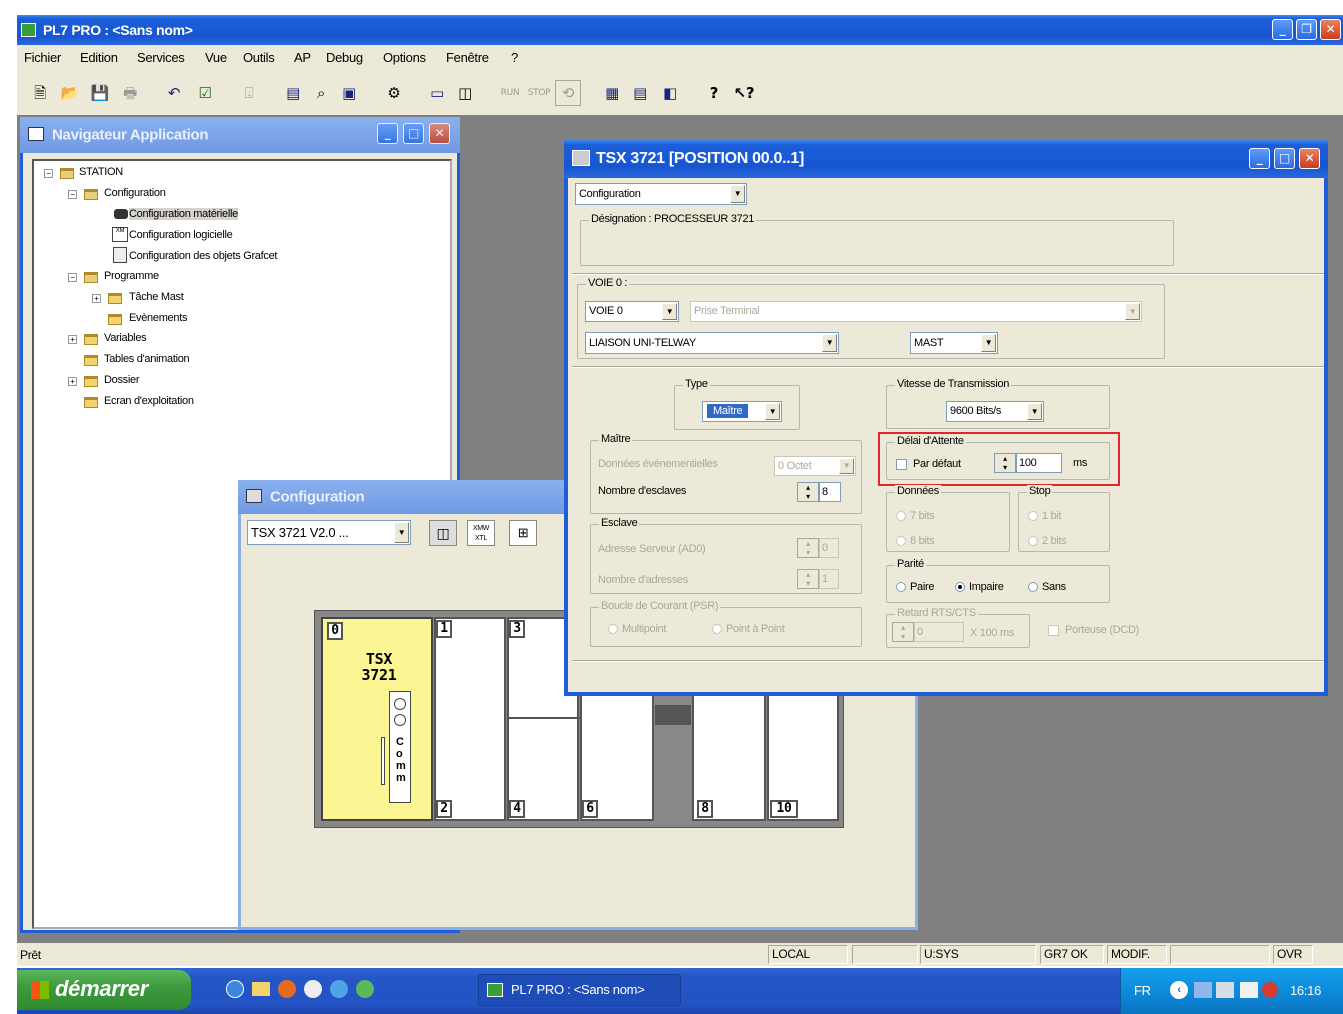  Describe the element at coordinates (568, 93) in the screenshot. I see `init-icon: ⟲` at that location.